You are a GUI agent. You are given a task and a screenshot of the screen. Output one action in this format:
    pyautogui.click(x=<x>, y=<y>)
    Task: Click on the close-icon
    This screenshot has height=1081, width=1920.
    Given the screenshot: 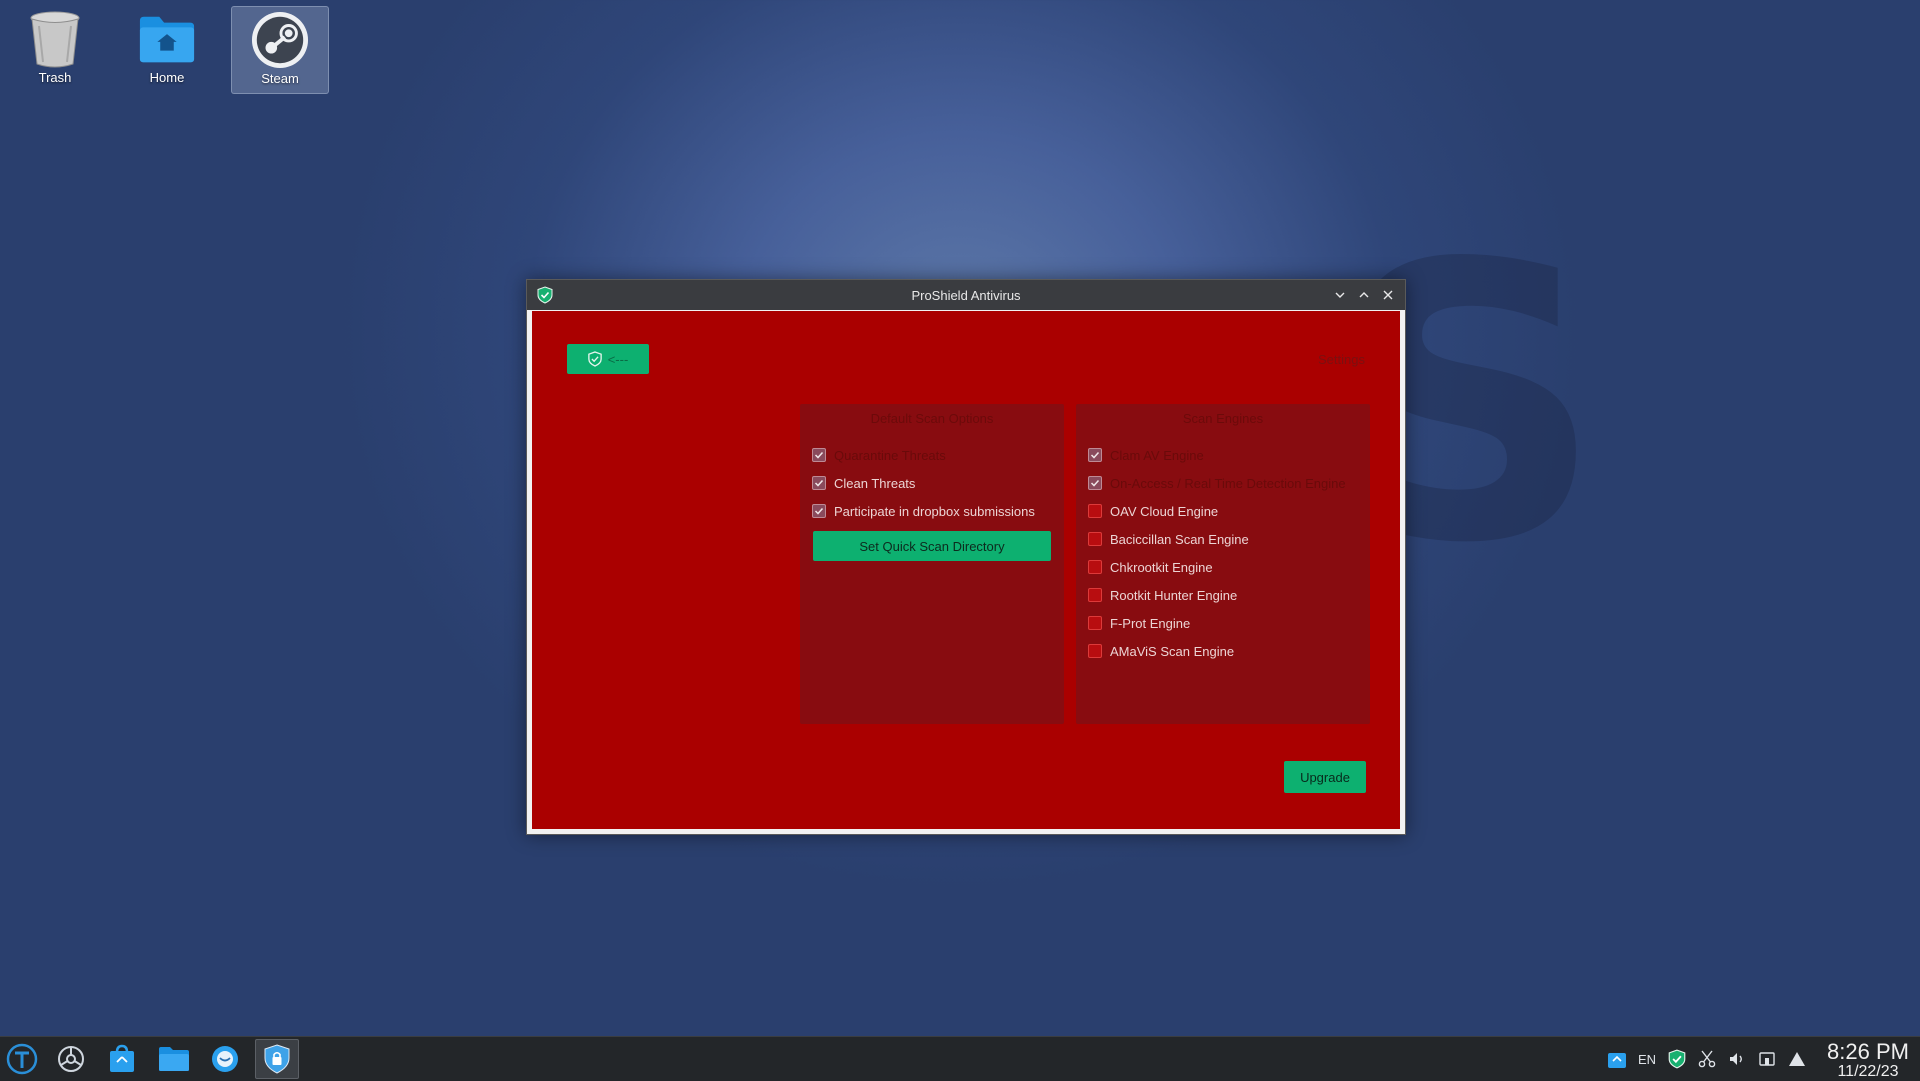 What is the action you would take?
    pyautogui.click(x=1388, y=295)
    